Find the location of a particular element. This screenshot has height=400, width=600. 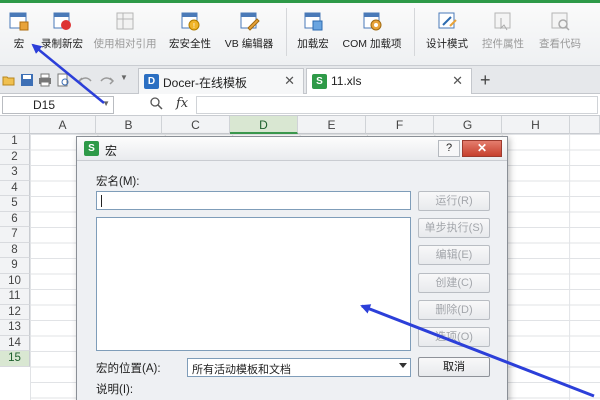

print-icon is located at coordinates (45, 80).